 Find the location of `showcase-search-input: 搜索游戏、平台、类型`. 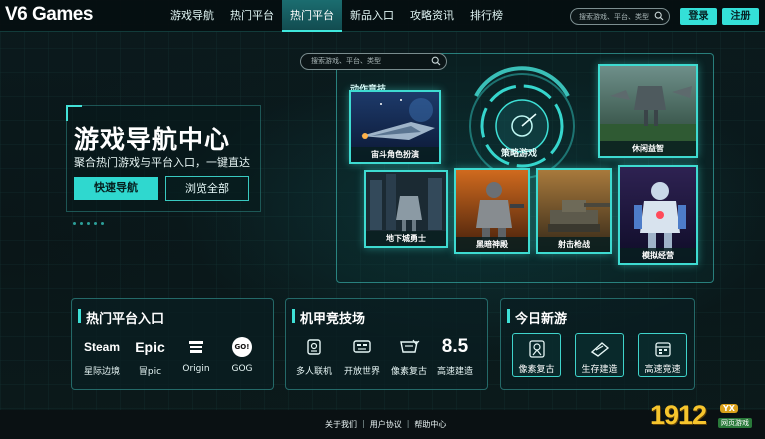

showcase-search-input: 搜索游戏、平台、类型 is located at coordinates (373, 61).